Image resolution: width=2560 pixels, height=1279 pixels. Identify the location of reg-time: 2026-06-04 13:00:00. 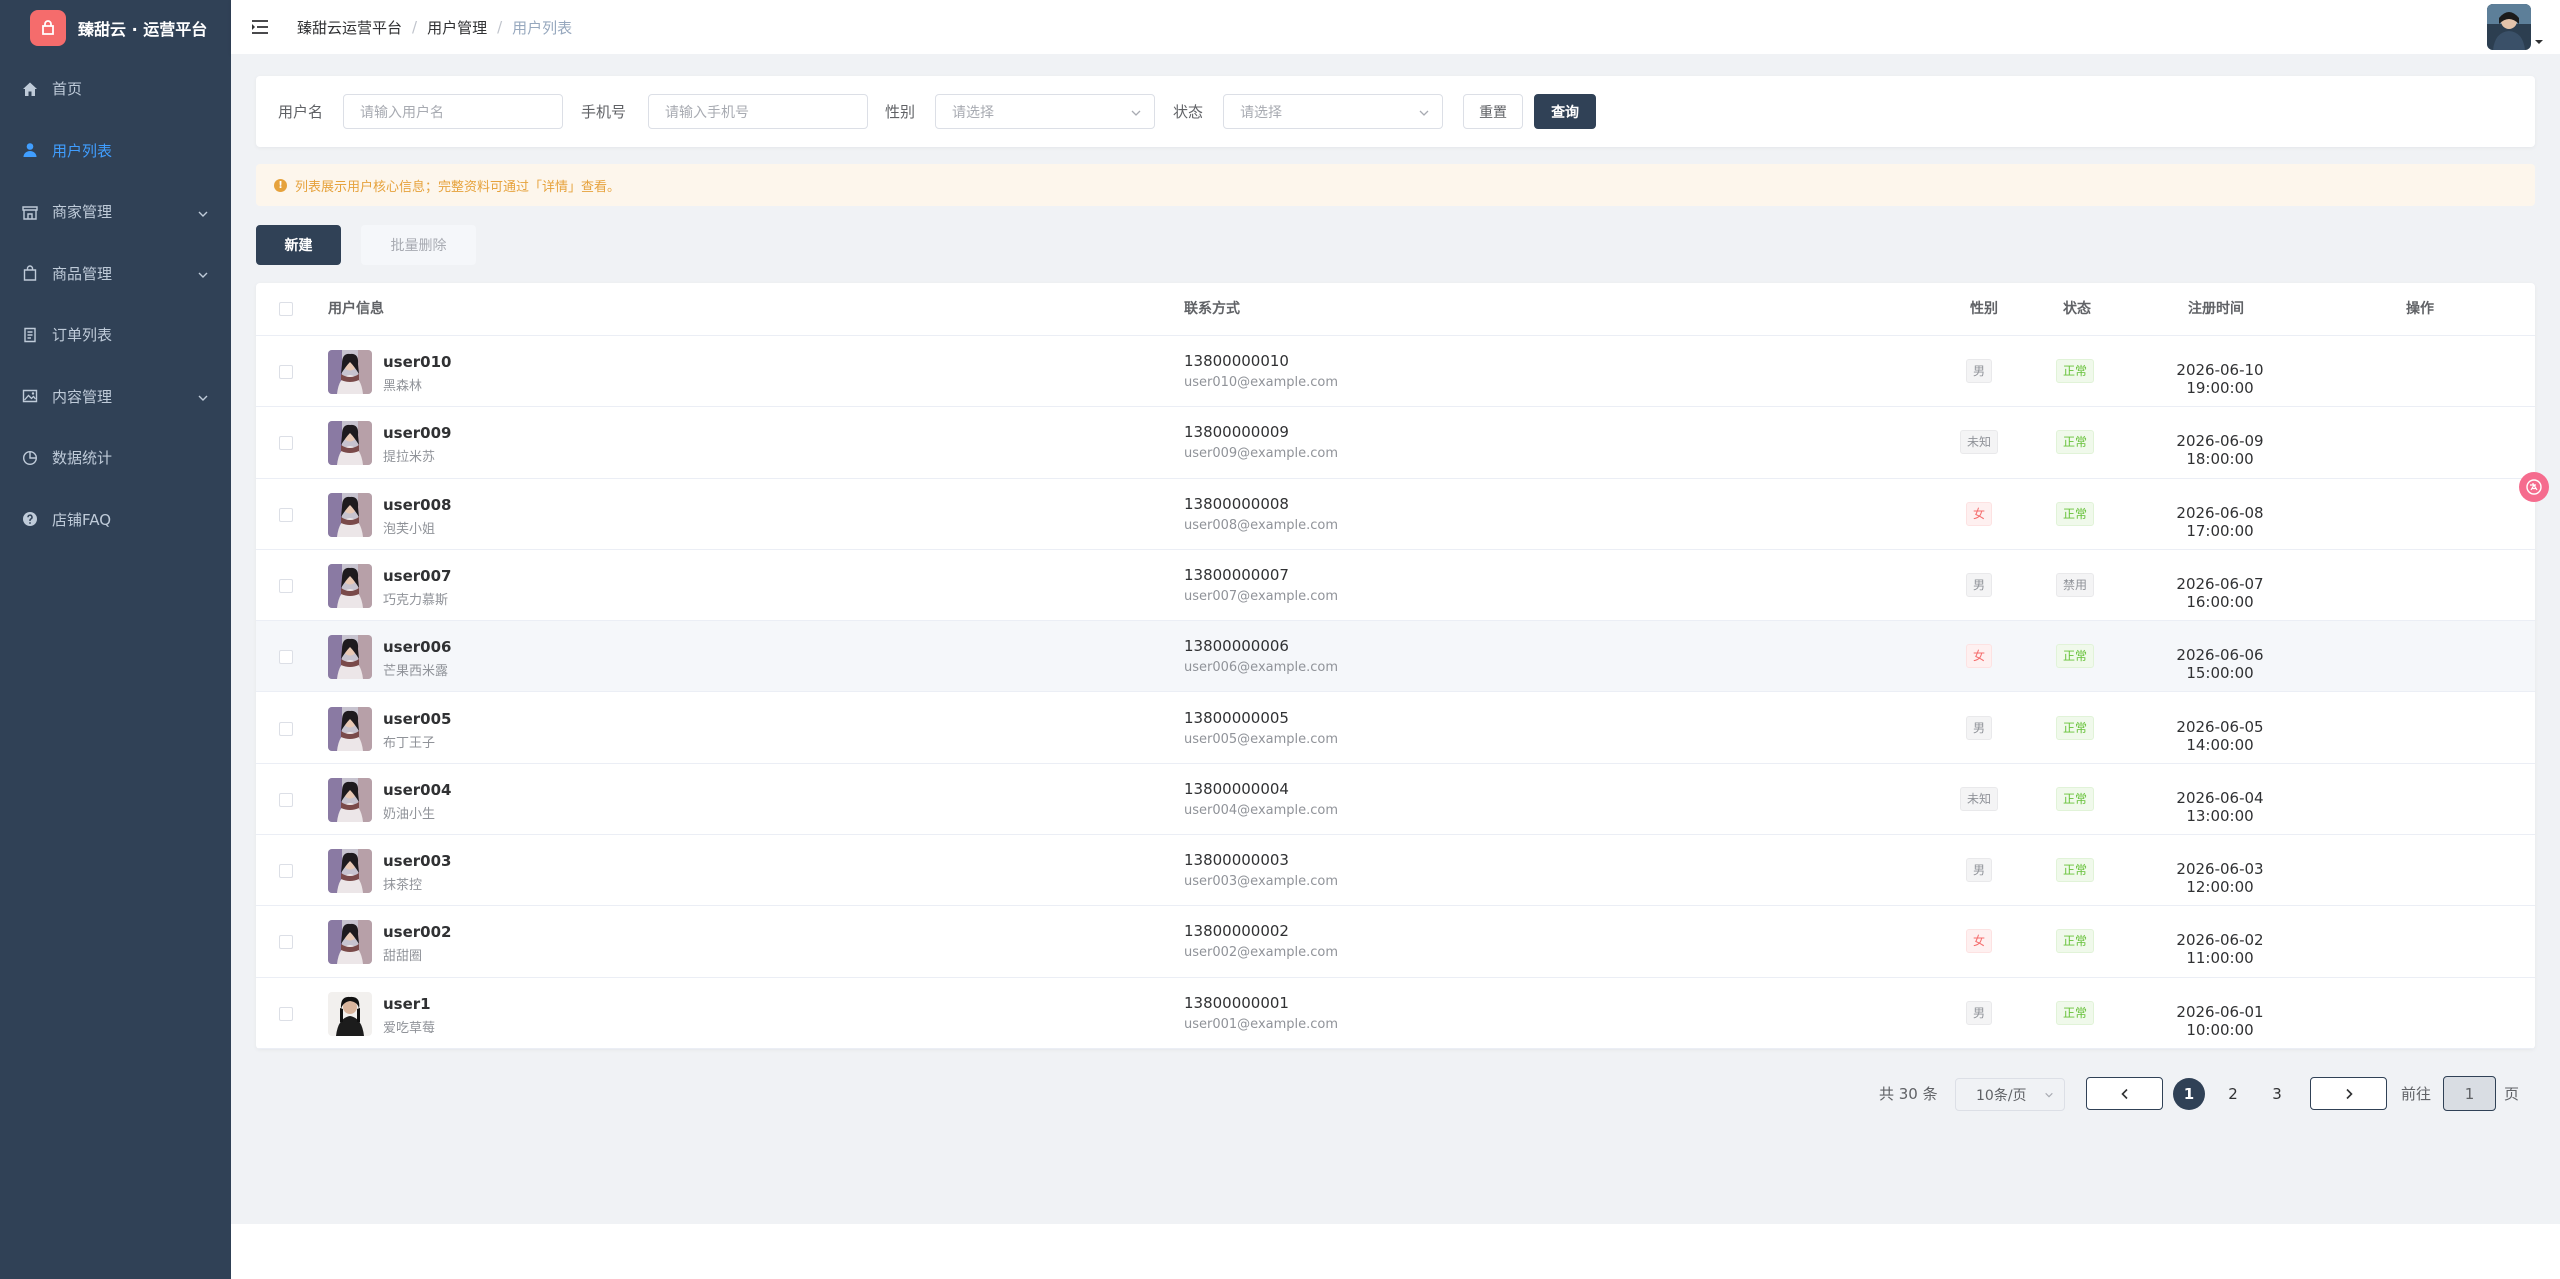
(2220, 806).